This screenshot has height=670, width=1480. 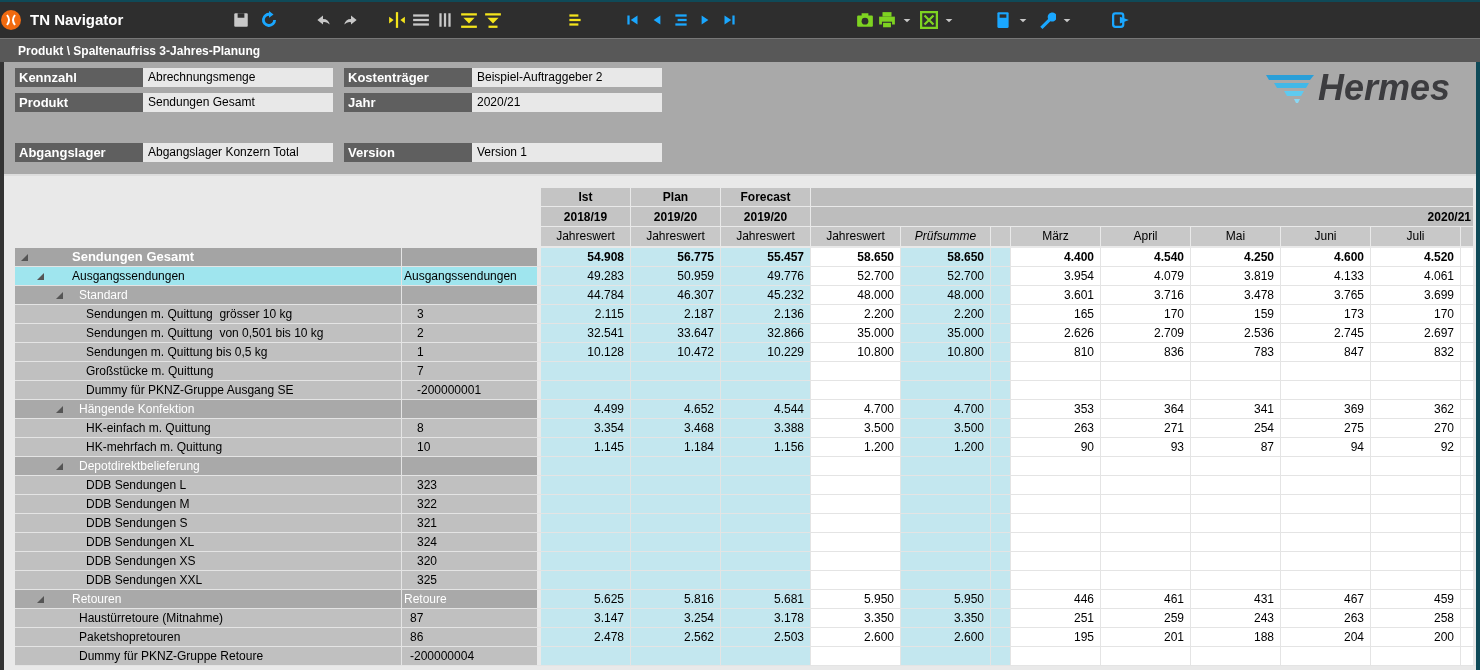 What do you see at coordinates (469, 314) in the screenshot?
I see `table-cell: 3` at bounding box center [469, 314].